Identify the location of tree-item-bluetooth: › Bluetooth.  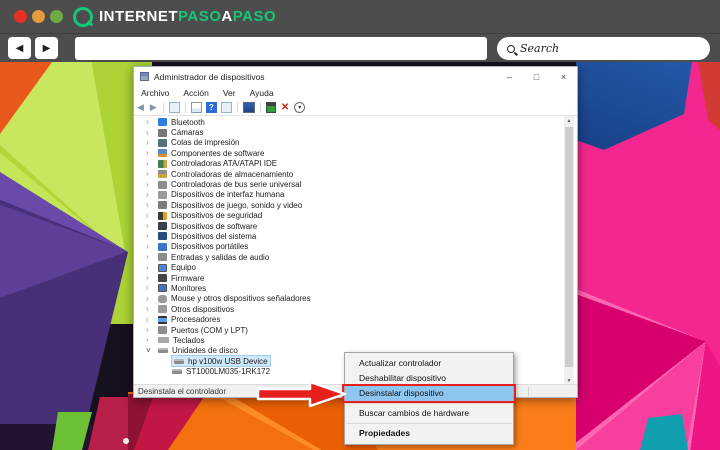
(350, 122).